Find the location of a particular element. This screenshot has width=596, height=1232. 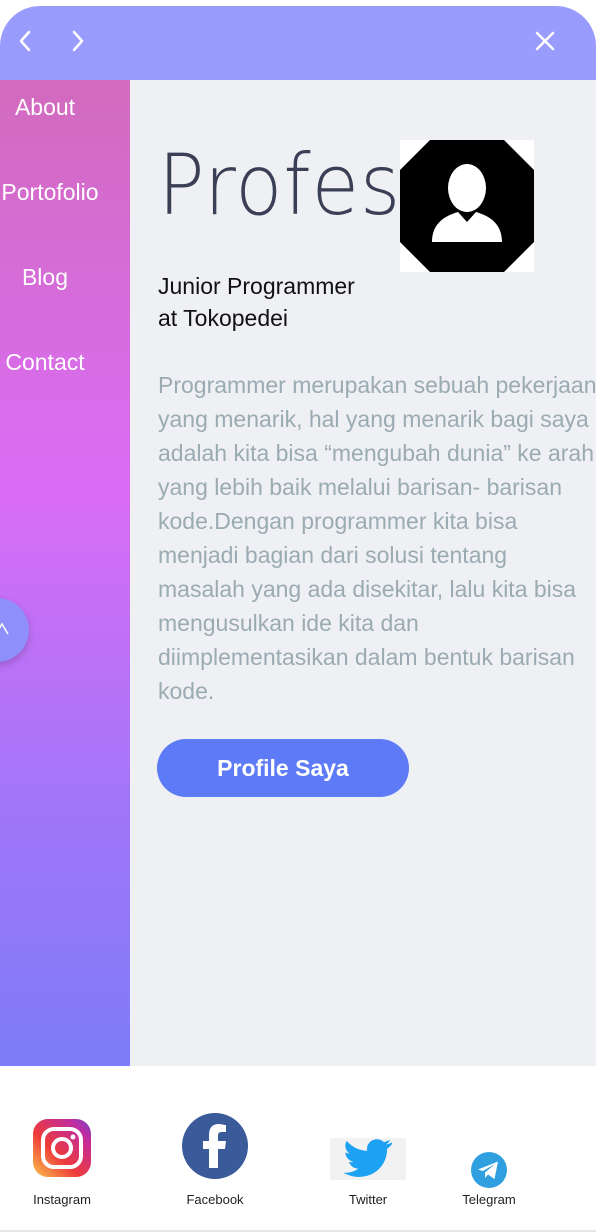

telegram-label: Telegram is located at coordinates (489, 1199).